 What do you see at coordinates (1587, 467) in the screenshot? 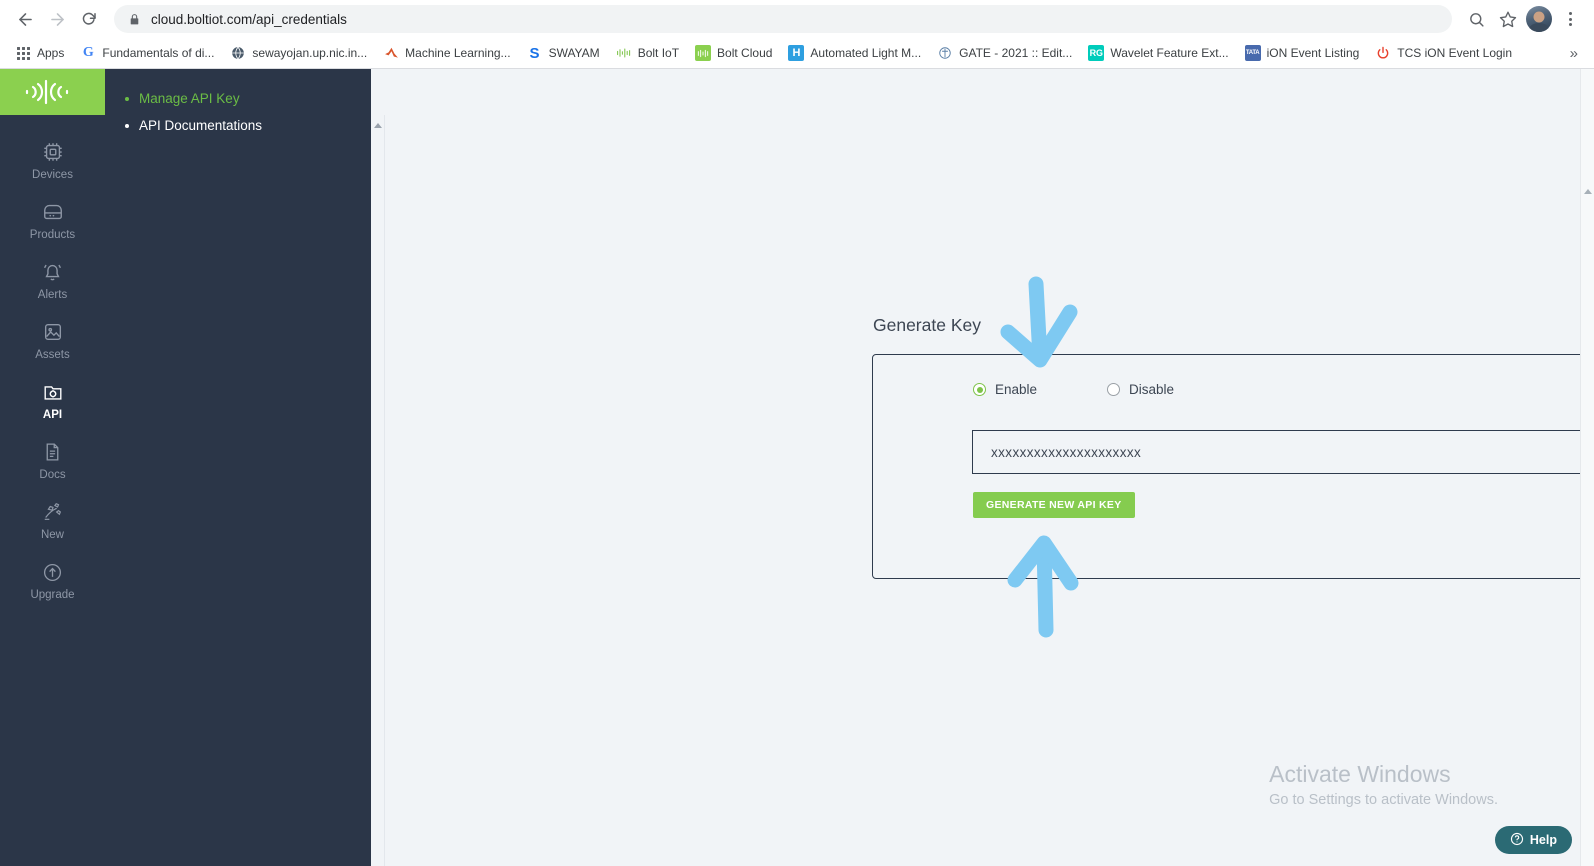
I see `page-scrollbar` at bounding box center [1587, 467].